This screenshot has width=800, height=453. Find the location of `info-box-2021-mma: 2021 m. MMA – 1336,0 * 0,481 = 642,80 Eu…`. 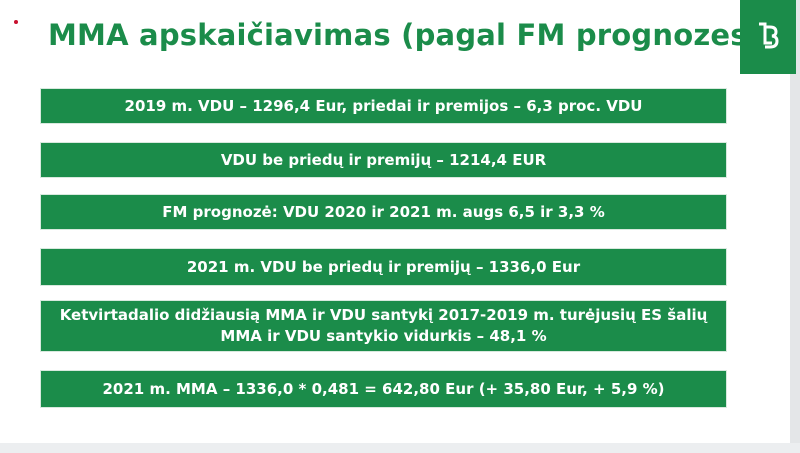

info-box-2021-mma: 2021 m. MMA – 1336,0 * 0,481 = 642,80 Eu… is located at coordinates (383, 389).